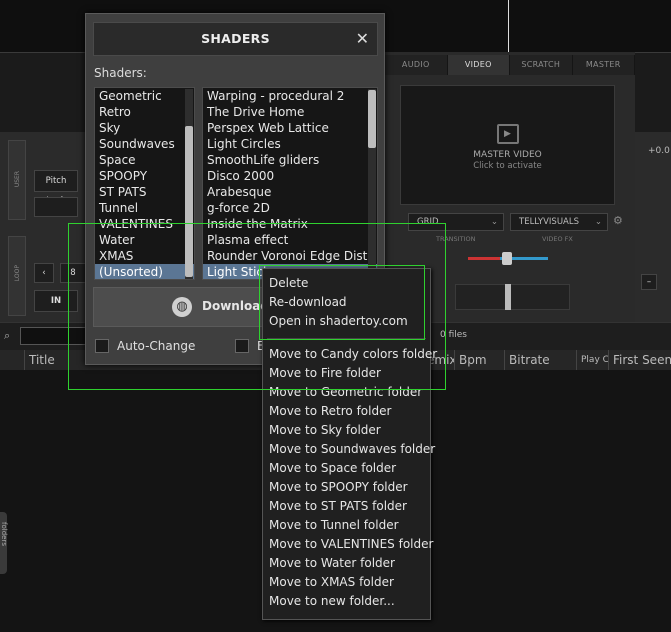 The width and height of the screenshot is (671, 632). Describe the element at coordinates (290, 128) in the screenshot. I see `shader-item: Perspex Web Lattice` at that location.